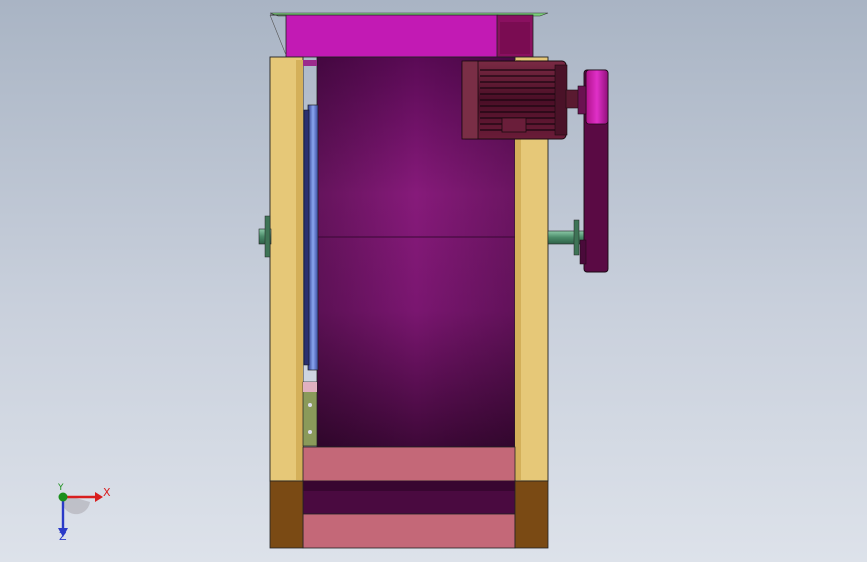 Image resolution: width=867 pixels, height=562 pixels. I want to click on x-axis-label: X, so click(107, 492).